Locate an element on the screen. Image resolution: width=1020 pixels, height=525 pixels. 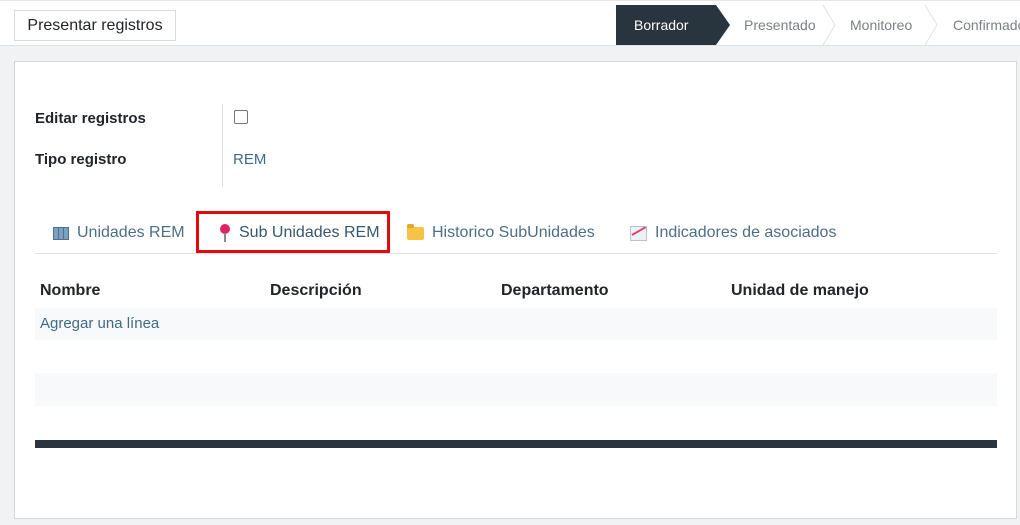
column-header-nombre: Nombre is located at coordinates (70, 291).